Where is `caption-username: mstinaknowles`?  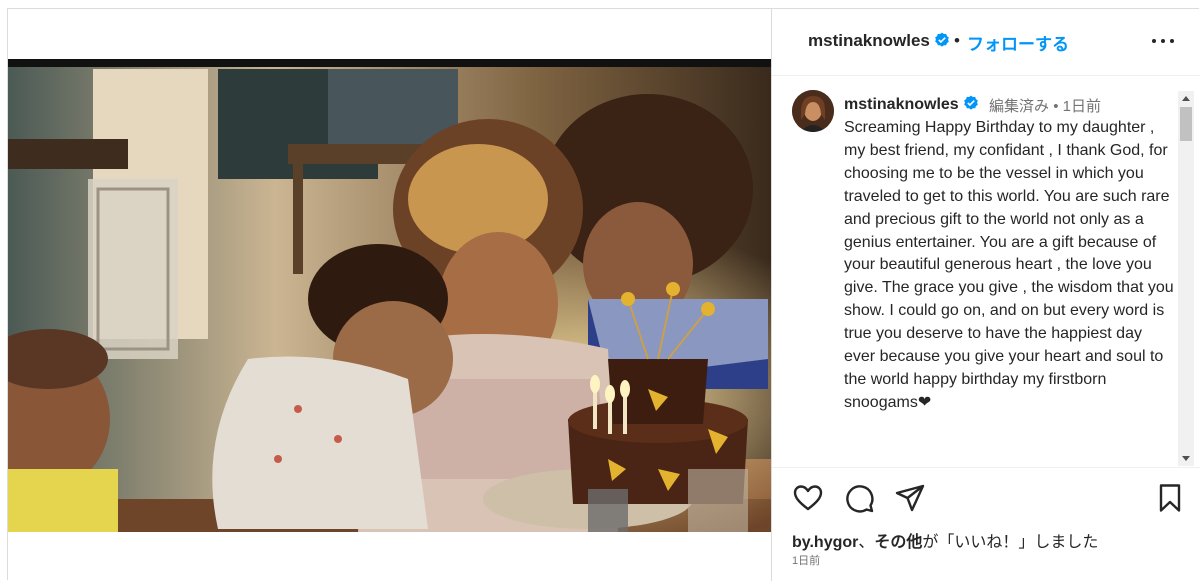 caption-username: mstinaknowles is located at coordinates (911, 104).